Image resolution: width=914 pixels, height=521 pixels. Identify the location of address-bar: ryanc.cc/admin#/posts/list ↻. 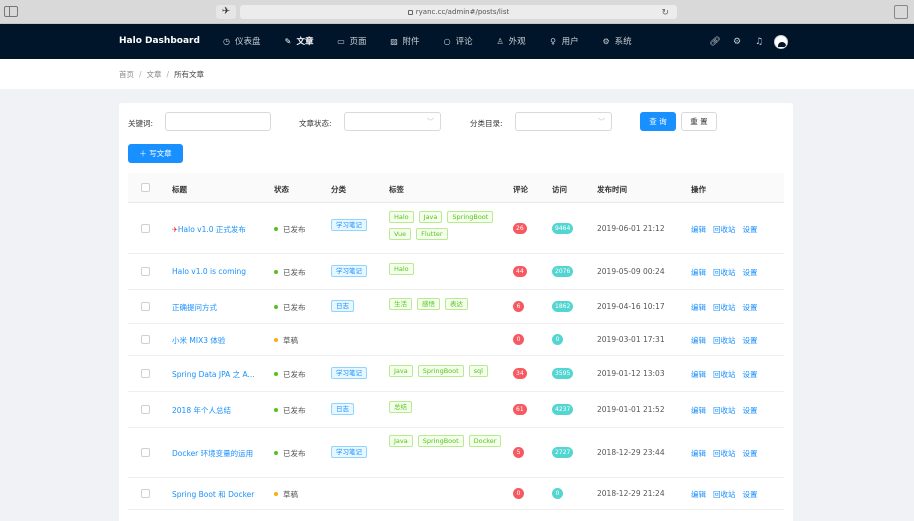
(458, 12).